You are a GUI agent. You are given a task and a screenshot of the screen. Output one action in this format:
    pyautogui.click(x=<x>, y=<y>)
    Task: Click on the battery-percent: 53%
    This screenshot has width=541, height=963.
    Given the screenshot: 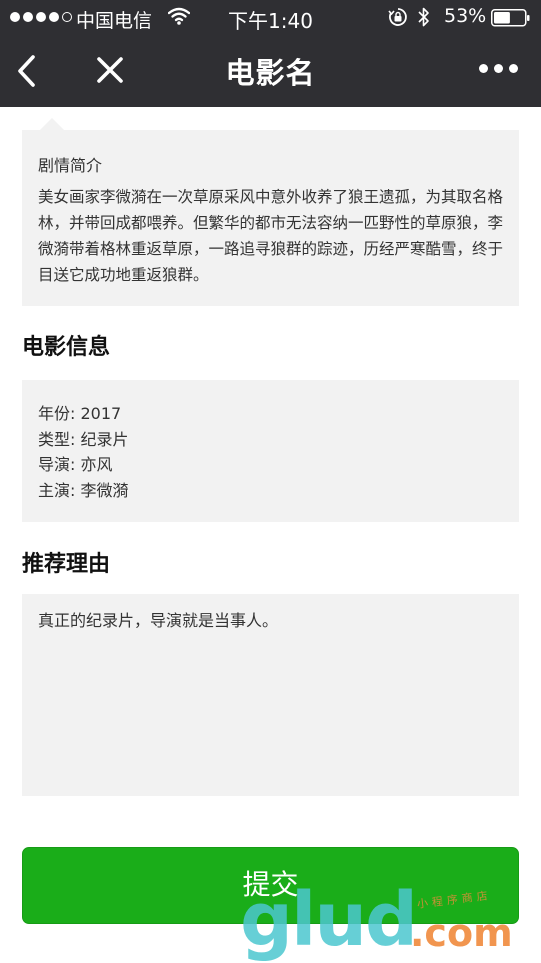 What is the action you would take?
    pyautogui.click(x=465, y=16)
    